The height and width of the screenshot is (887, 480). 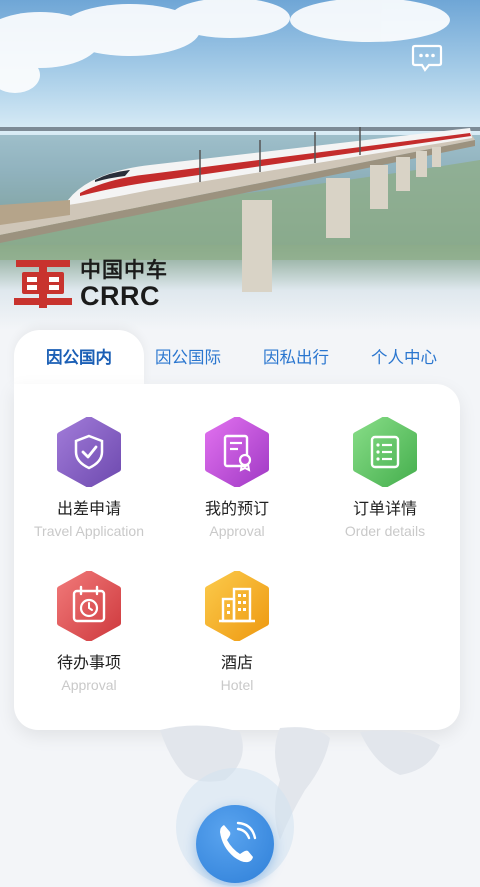 What do you see at coordinates (88, 662) in the screenshot?
I see `function-name: 待办事项` at bounding box center [88, 662].